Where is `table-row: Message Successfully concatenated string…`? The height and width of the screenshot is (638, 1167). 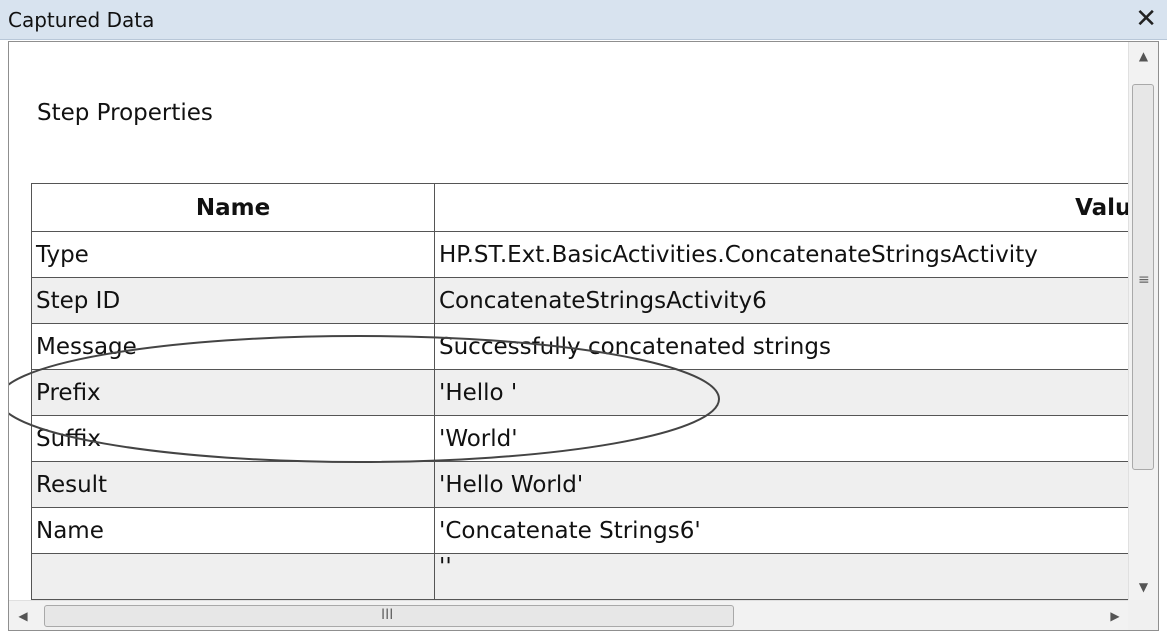 table-row: Message Successfully concatenated string… is located at coordinates (580, 346).